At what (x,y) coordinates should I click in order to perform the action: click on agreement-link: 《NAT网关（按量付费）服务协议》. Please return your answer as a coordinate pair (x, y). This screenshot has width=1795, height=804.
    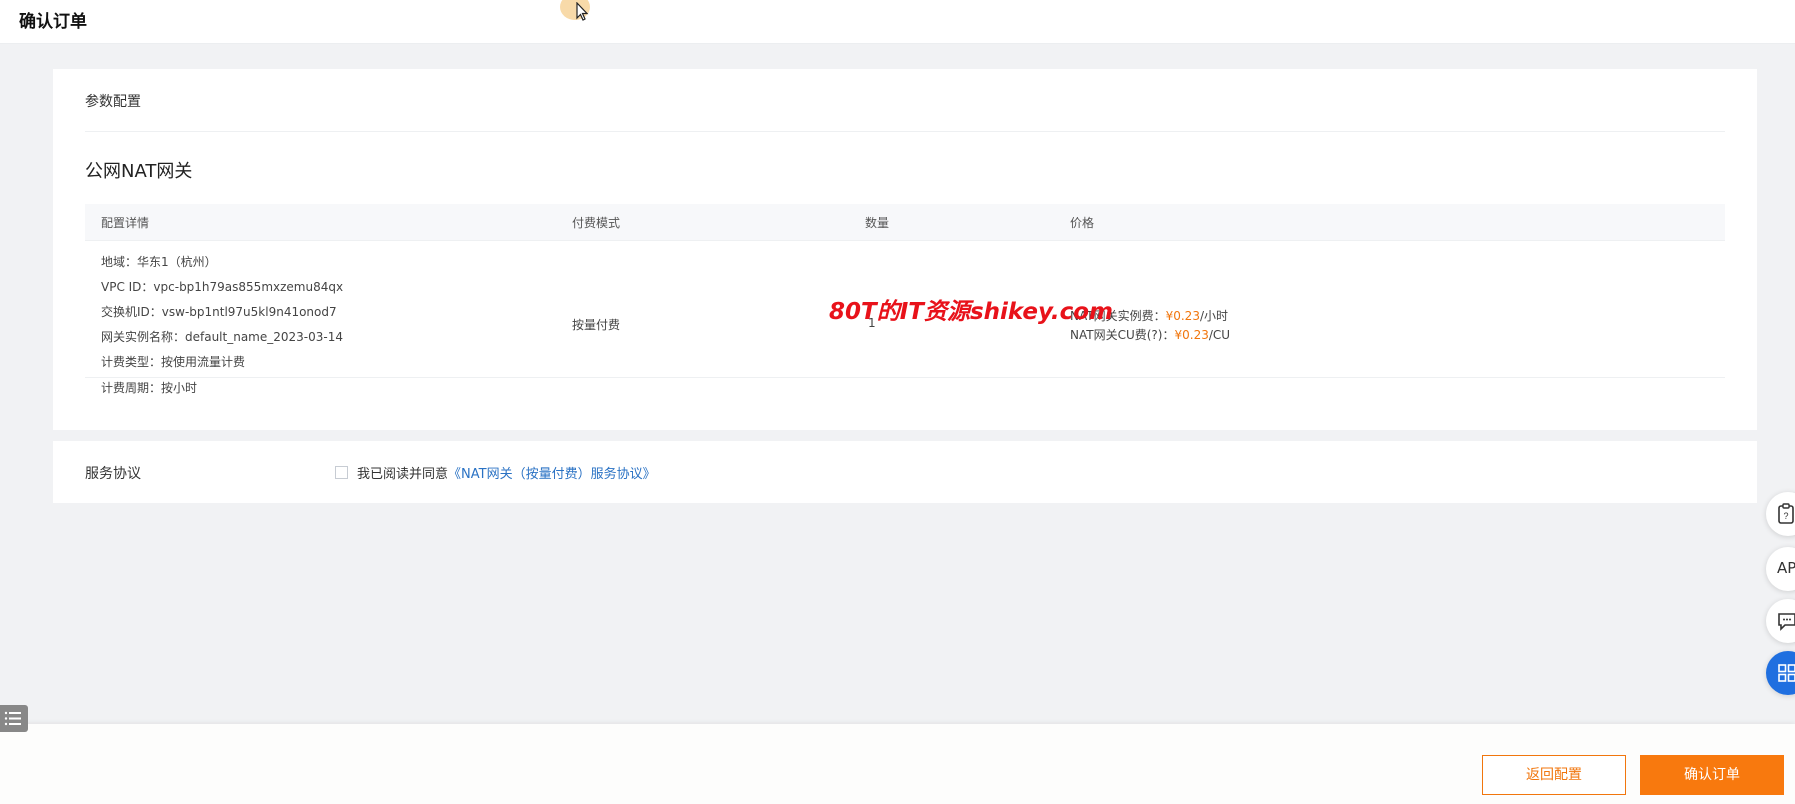
    Looking at the image, I should click on (552, 474).